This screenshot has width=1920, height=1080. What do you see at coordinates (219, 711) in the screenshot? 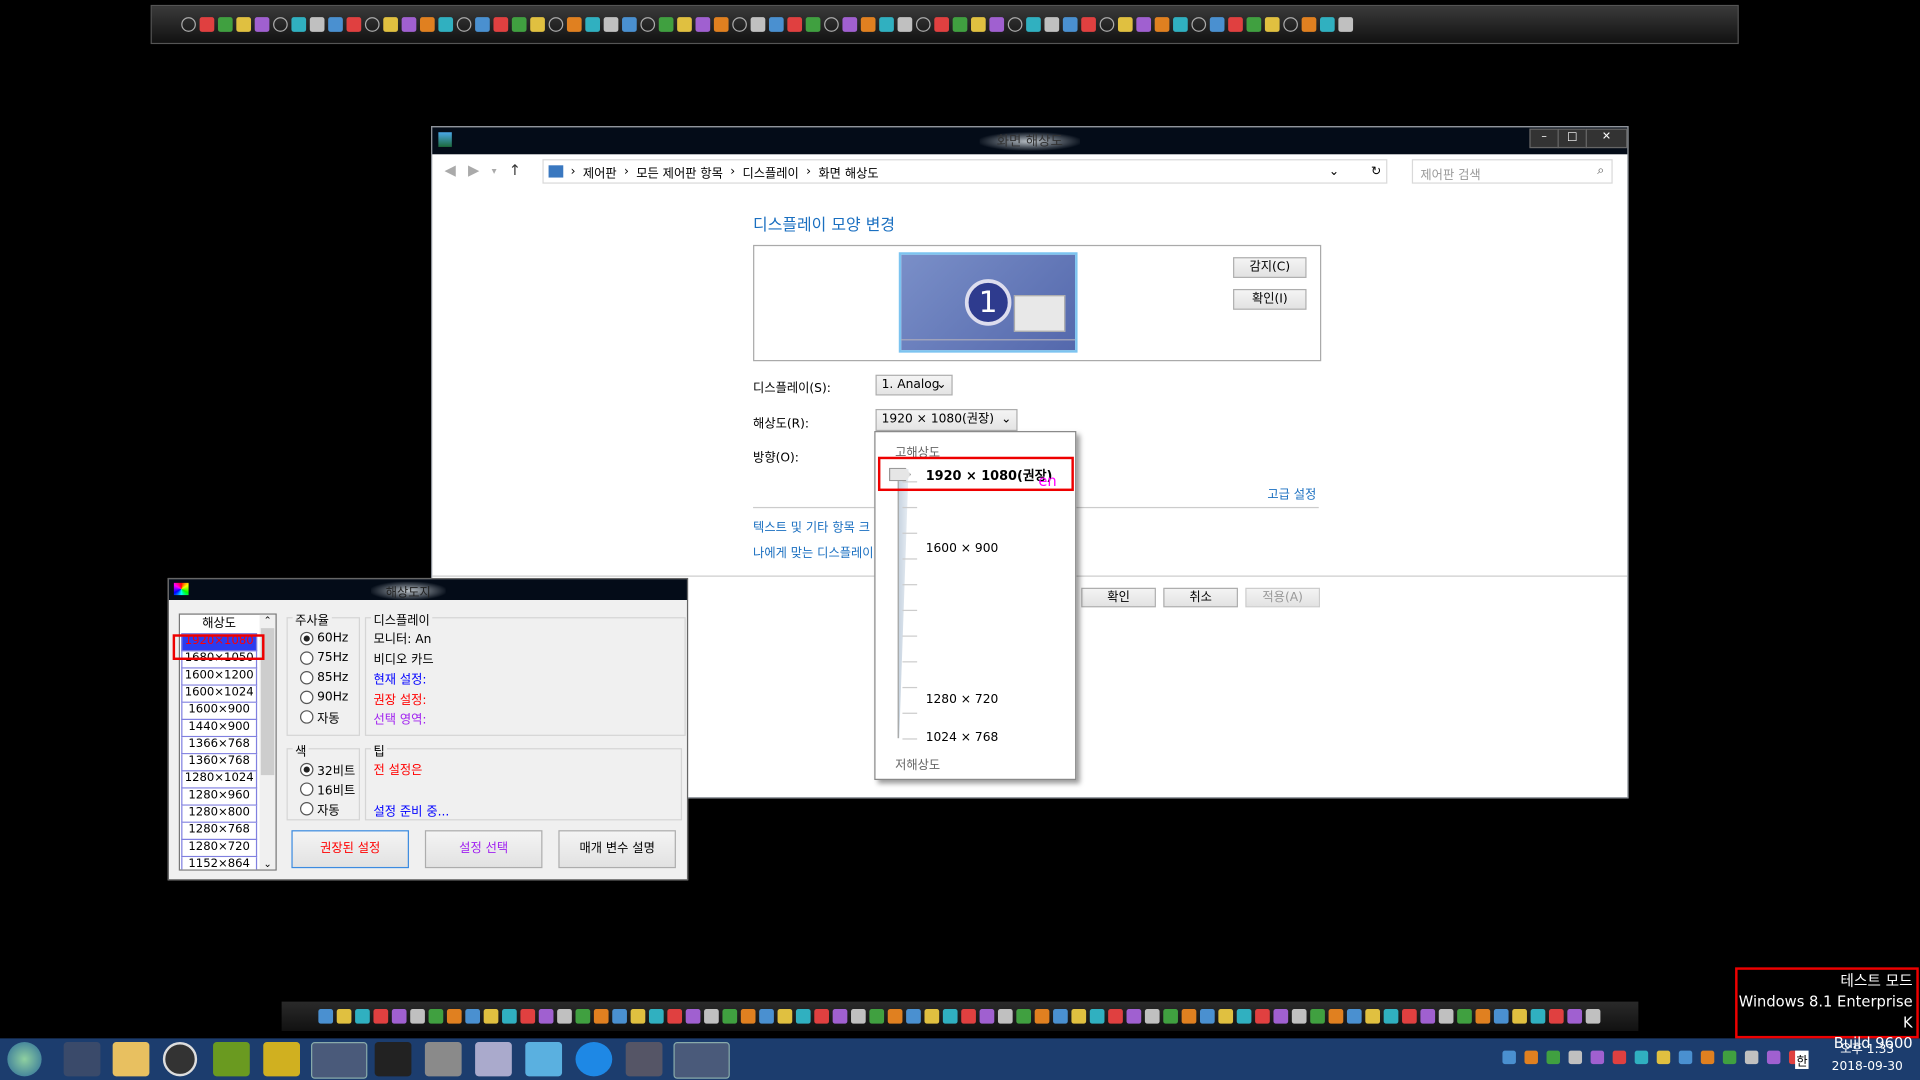
I see `resolution-list-item: 1600×900` at bounding box center [219, 711].